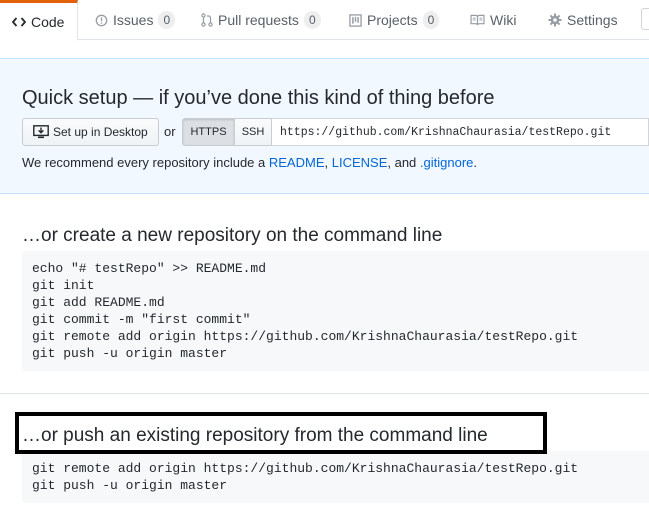  Describe the element at coordinates (258, 20) in the screenshot. I see `tab-label: Pull requests` at that location.